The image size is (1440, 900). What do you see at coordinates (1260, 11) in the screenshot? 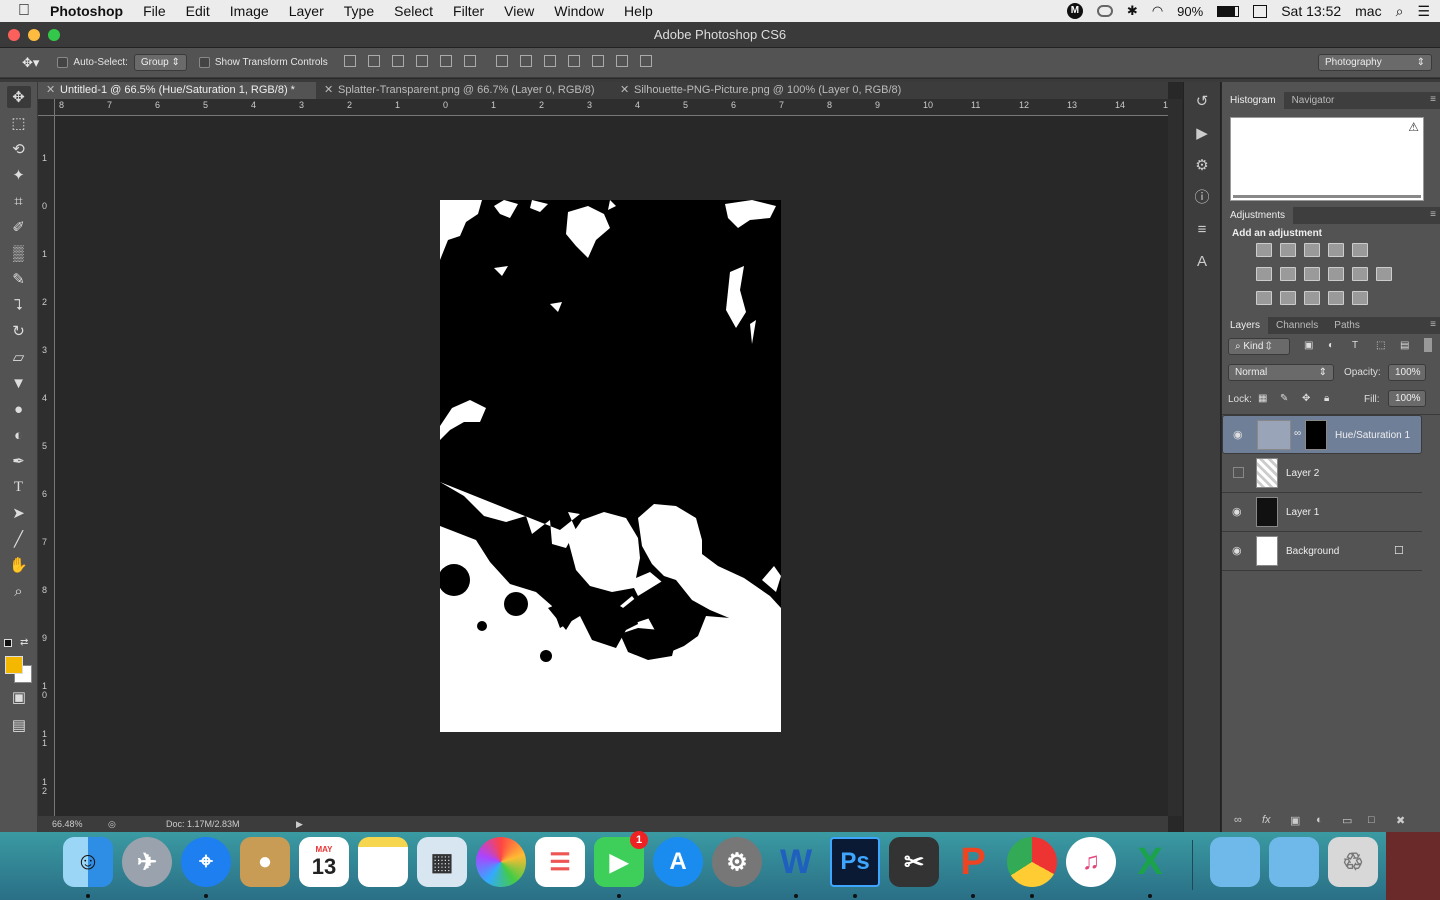
I see `input-menu-icon` at bounding box center [1260, 11].